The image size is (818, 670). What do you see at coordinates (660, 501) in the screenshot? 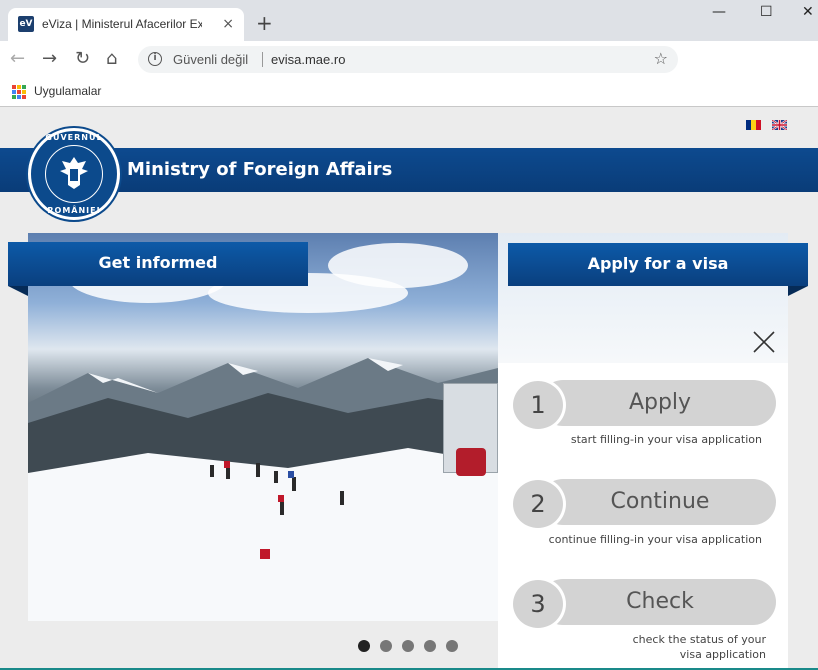
I see `step-label: Continue` at bounding box center [660, 501].